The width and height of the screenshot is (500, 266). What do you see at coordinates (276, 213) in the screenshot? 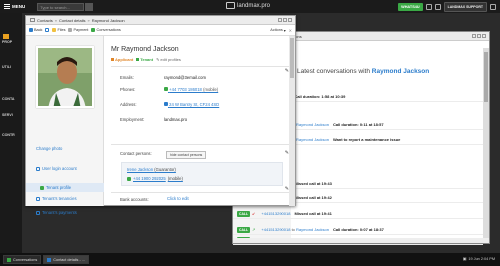
I see `conversation-caller: +441513290018` at bounding box center [276, 213].